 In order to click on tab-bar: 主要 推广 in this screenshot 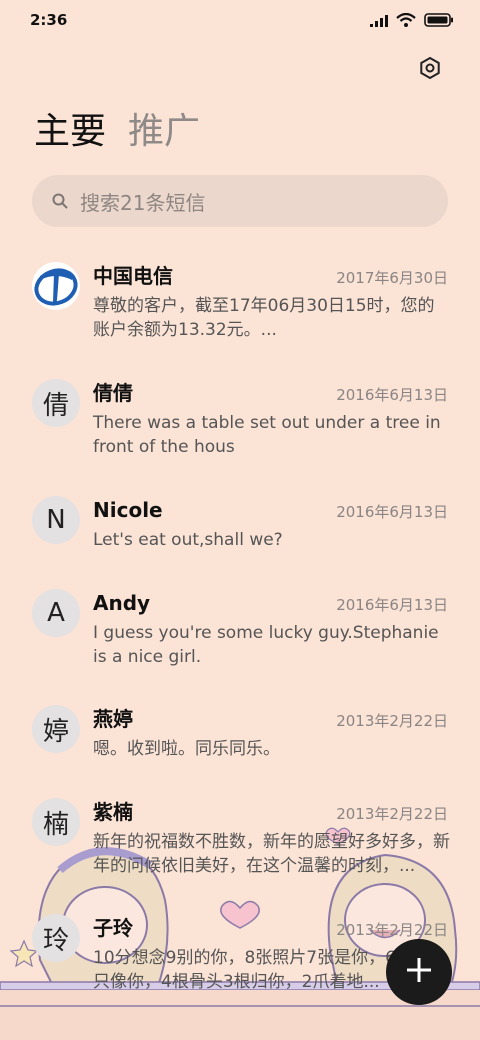, I will do `click(117, 132)`.